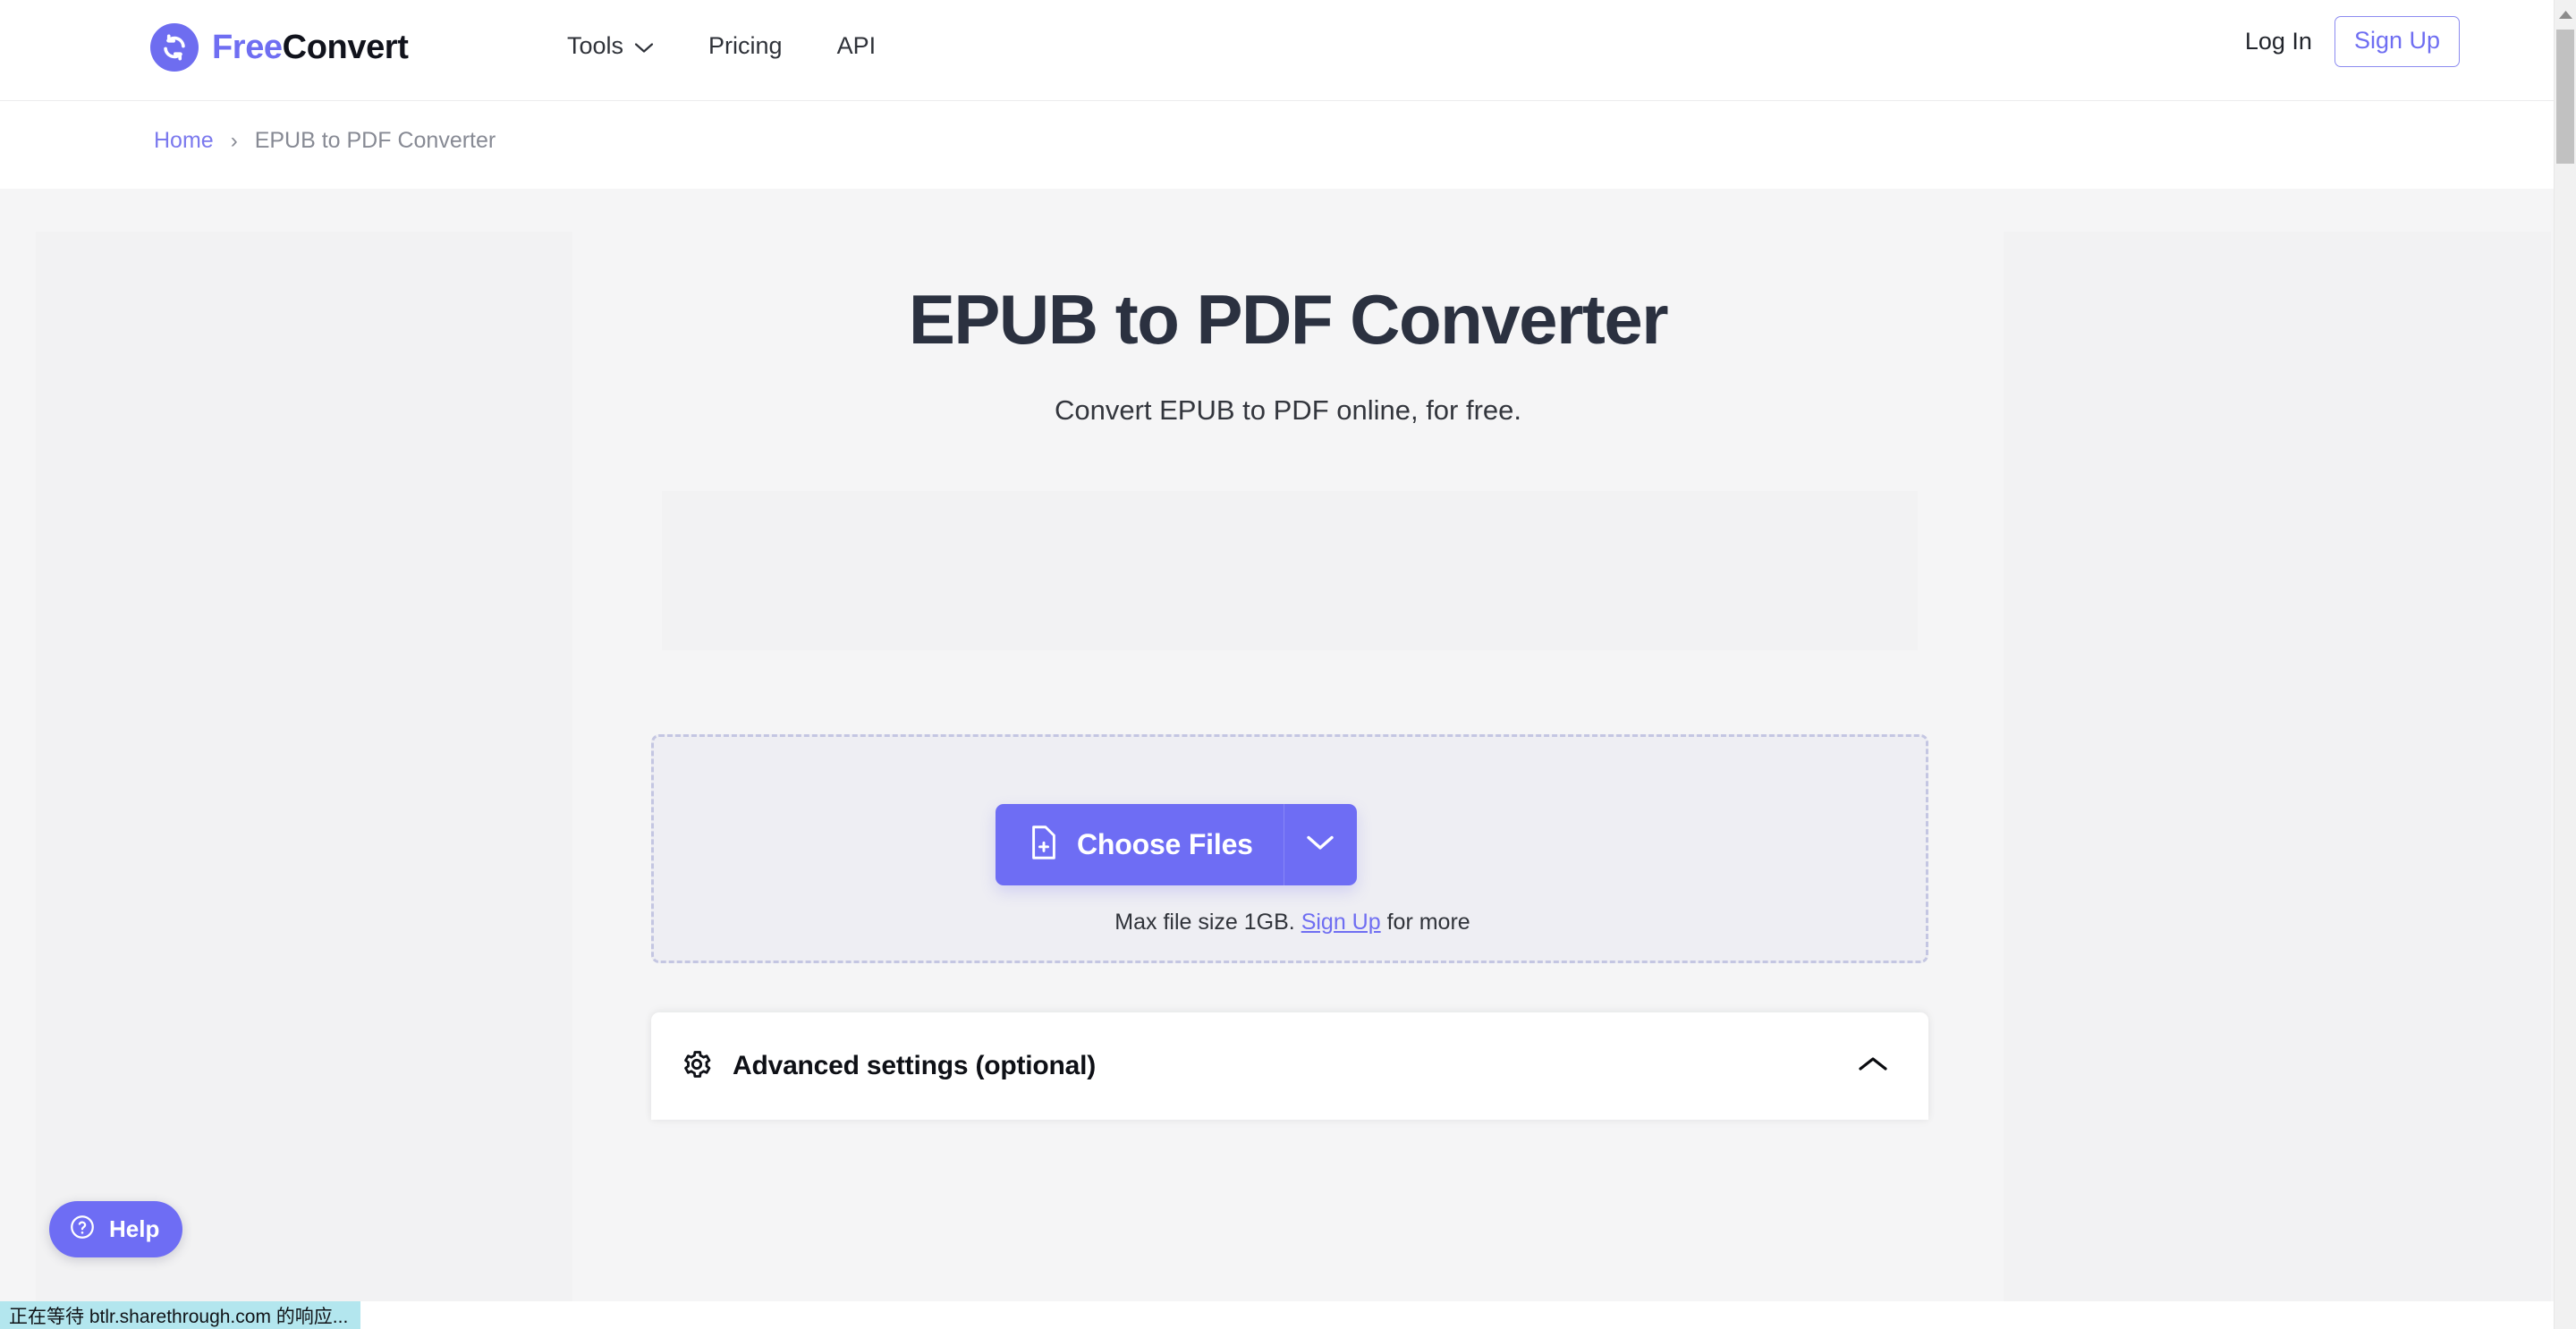 This screenshot has height=1329, width=2576. I want to click on convert-arrows-icon, so click(174, 47).